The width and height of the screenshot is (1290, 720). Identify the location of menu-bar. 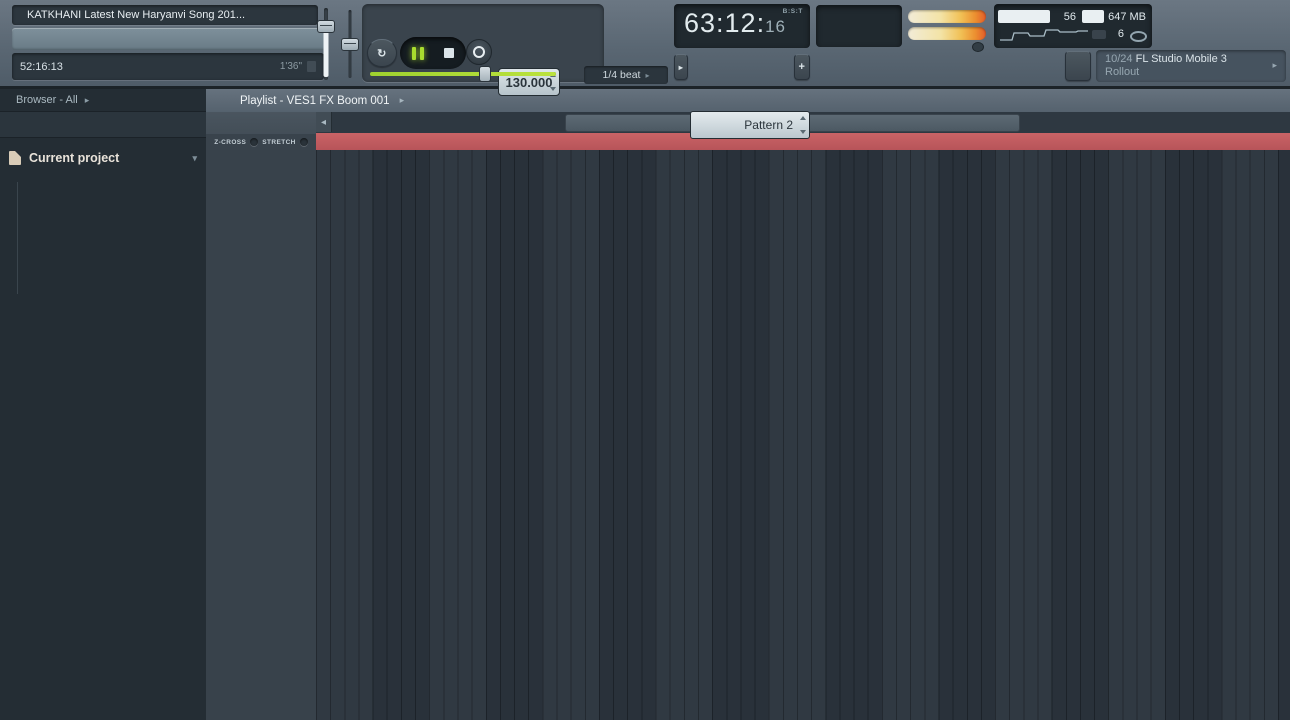
(170, 39).